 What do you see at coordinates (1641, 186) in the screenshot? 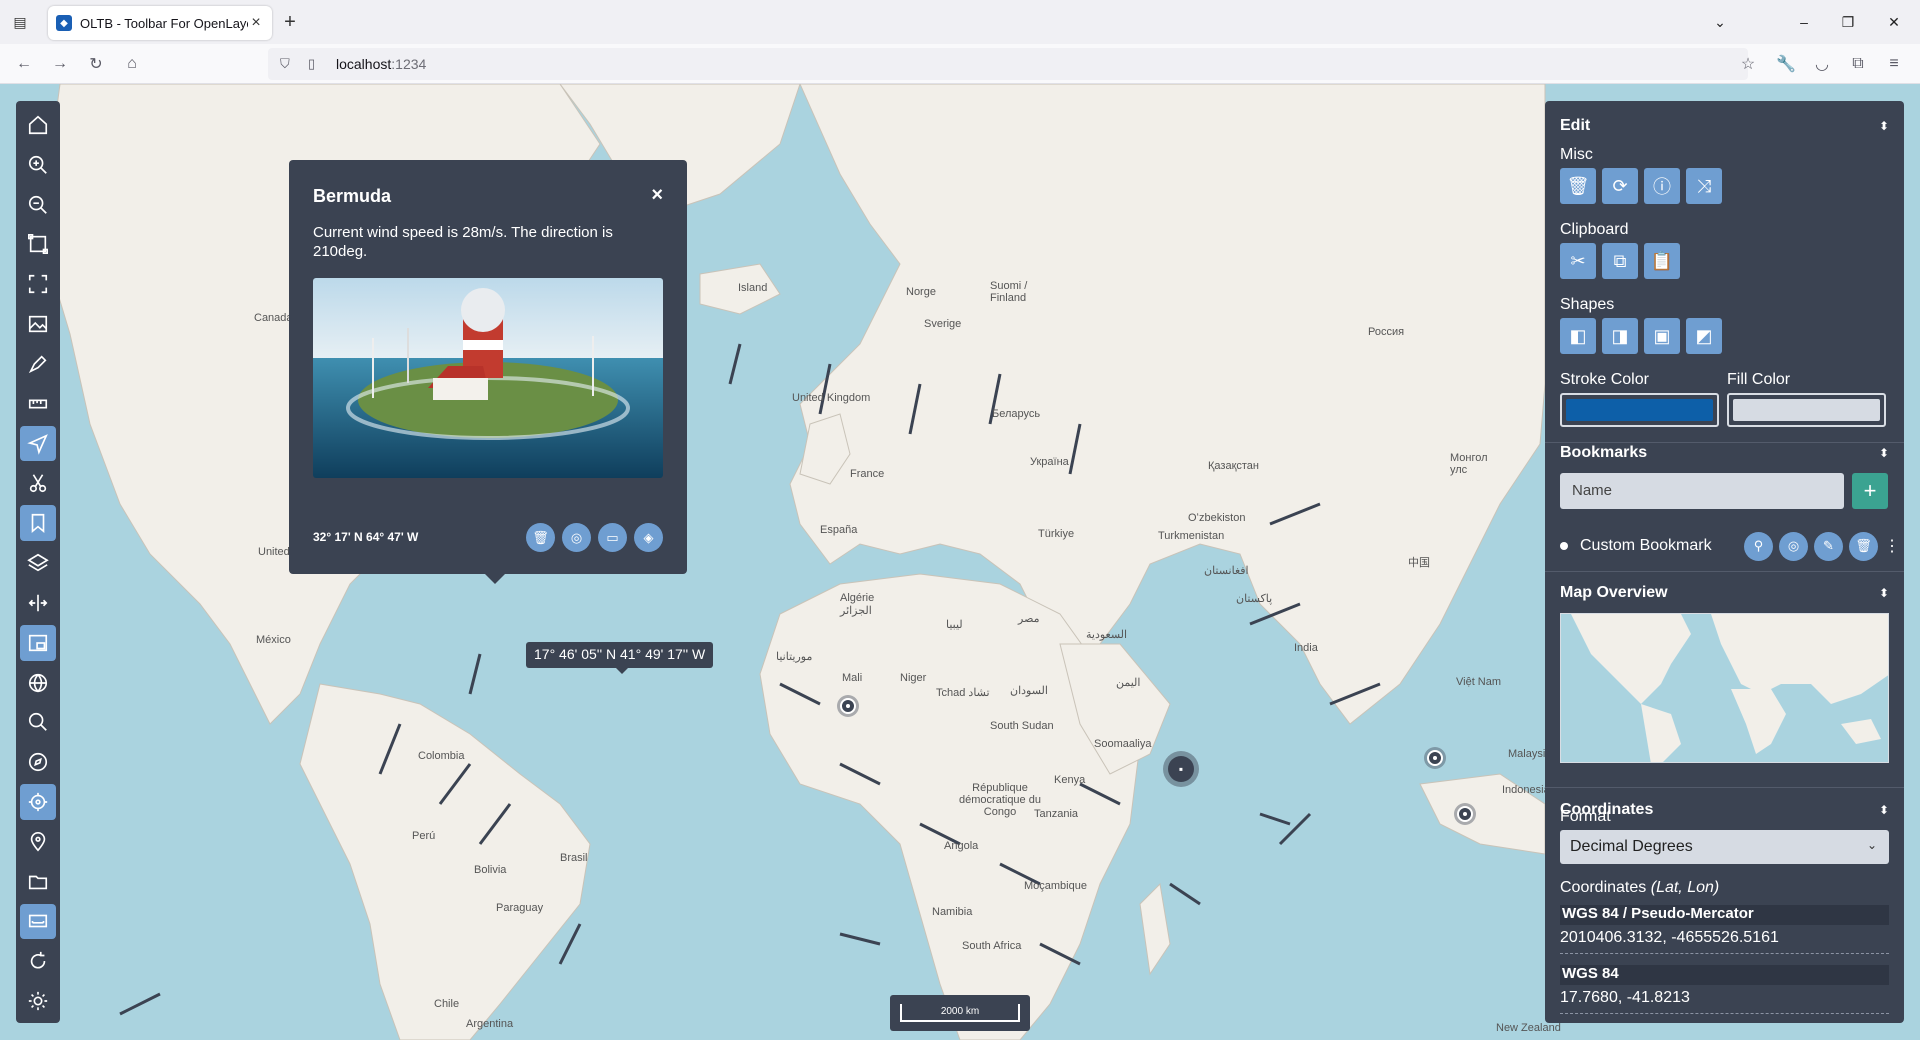
I see `misc-buttons: 🗑 ⟳ ⓘ ⤨` at bounding box center [1641, 186].